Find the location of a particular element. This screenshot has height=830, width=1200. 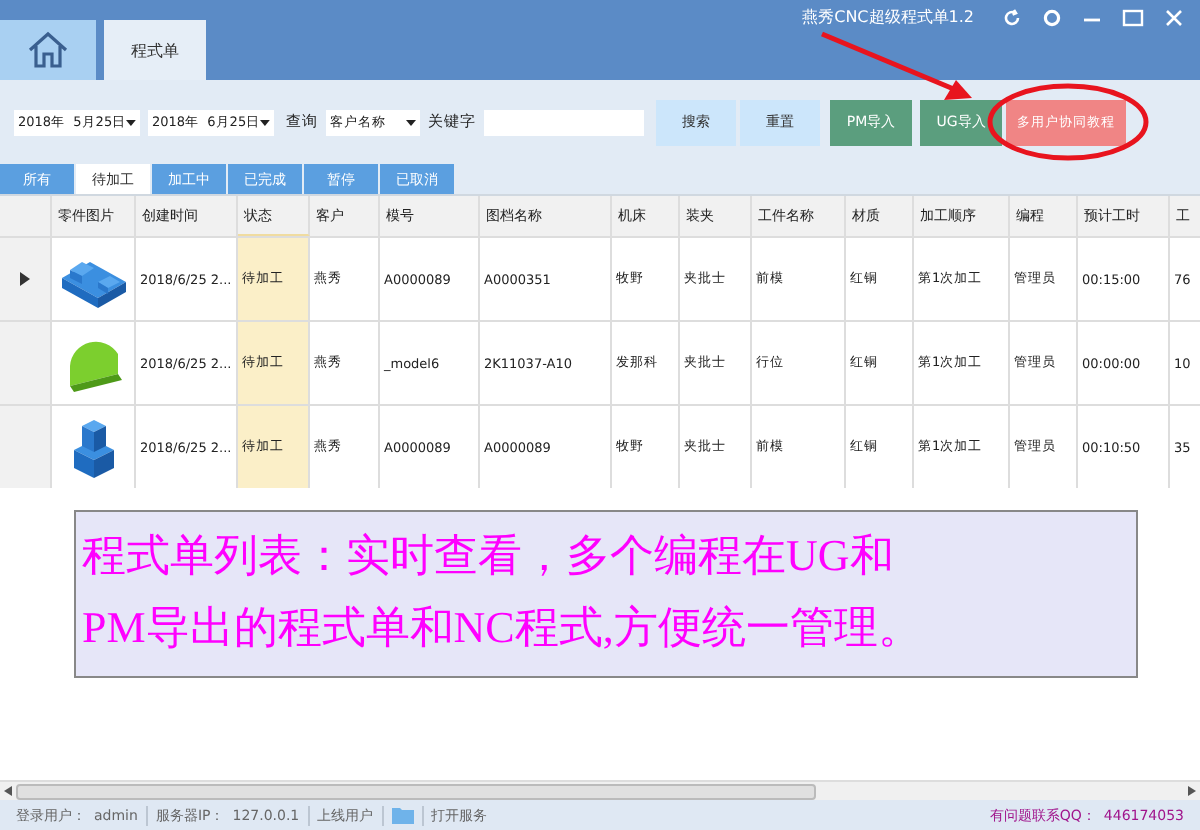

scroll-left-icon is located at coordinates (8, 791).